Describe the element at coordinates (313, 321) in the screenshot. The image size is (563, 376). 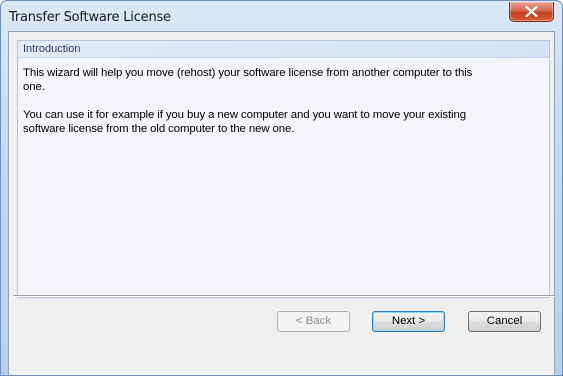
I see `back-button: < Back` at that location.